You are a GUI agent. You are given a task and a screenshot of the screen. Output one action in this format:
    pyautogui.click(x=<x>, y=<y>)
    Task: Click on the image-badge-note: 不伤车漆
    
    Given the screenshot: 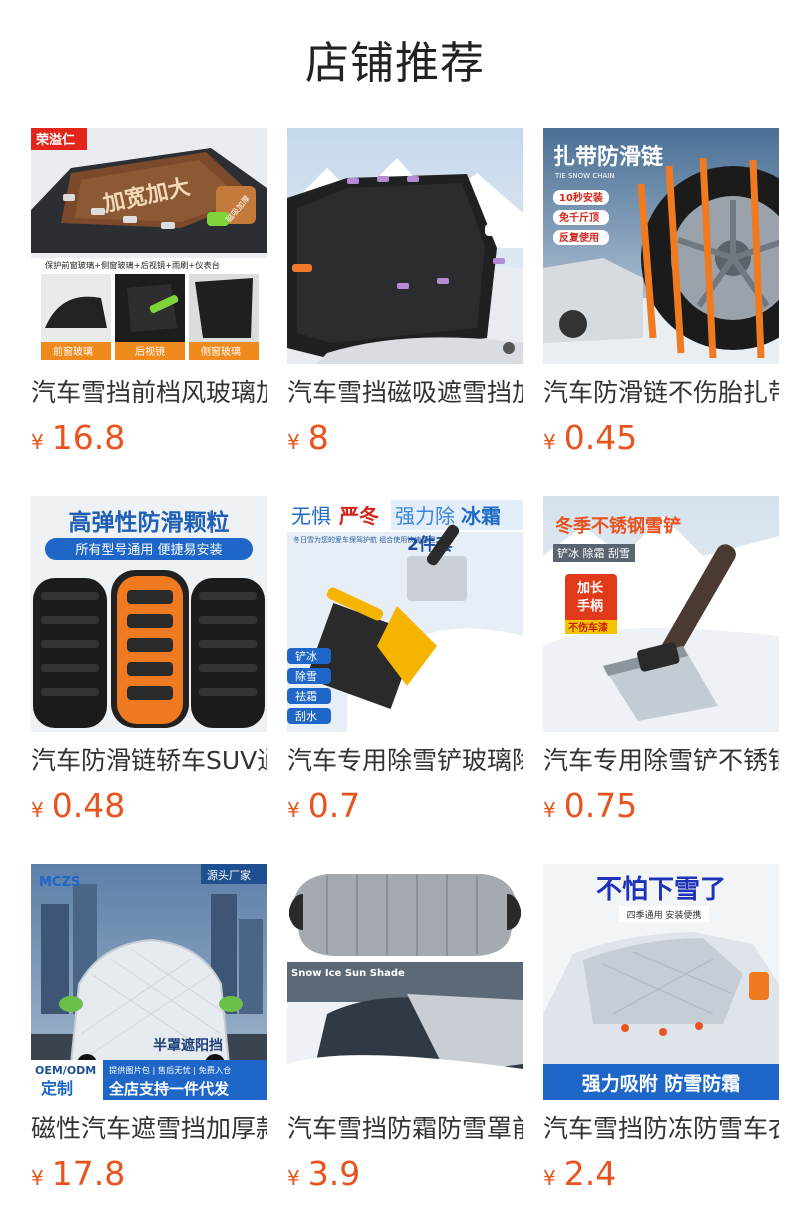 What is the action you would take?
    pyautogui.click(x=588, y=627)
    